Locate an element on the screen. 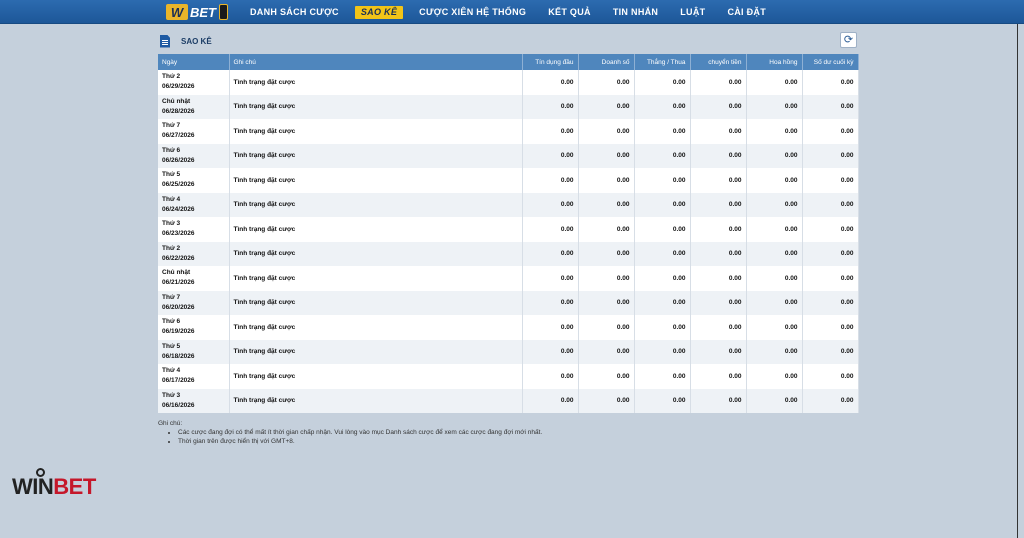 The width and height of the screenshot is (1024, 538). date-label: 06/25/2026 is located at coordinates (178, 185).